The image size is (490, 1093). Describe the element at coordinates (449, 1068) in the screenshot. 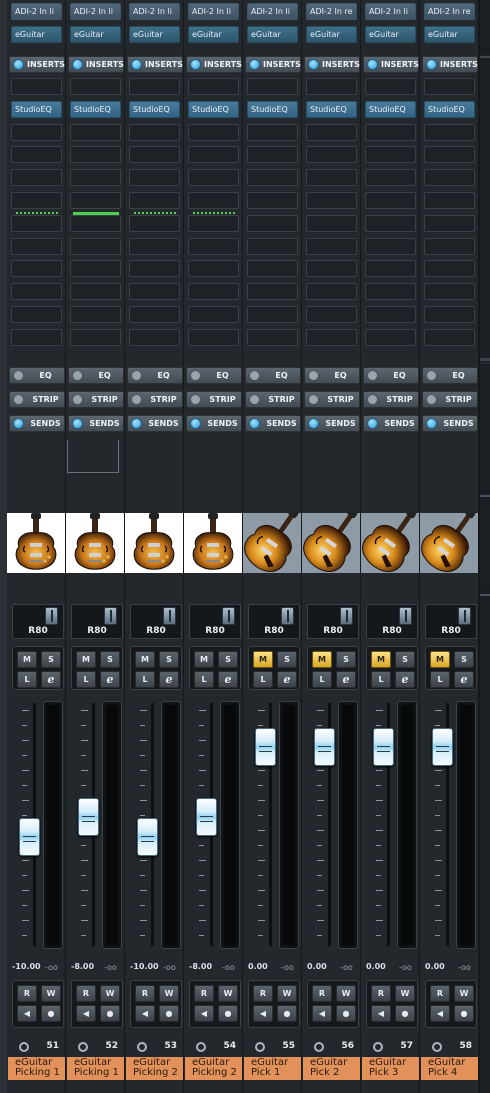

I see `channel-name-tag: eGuitar Pick 4` at that location.